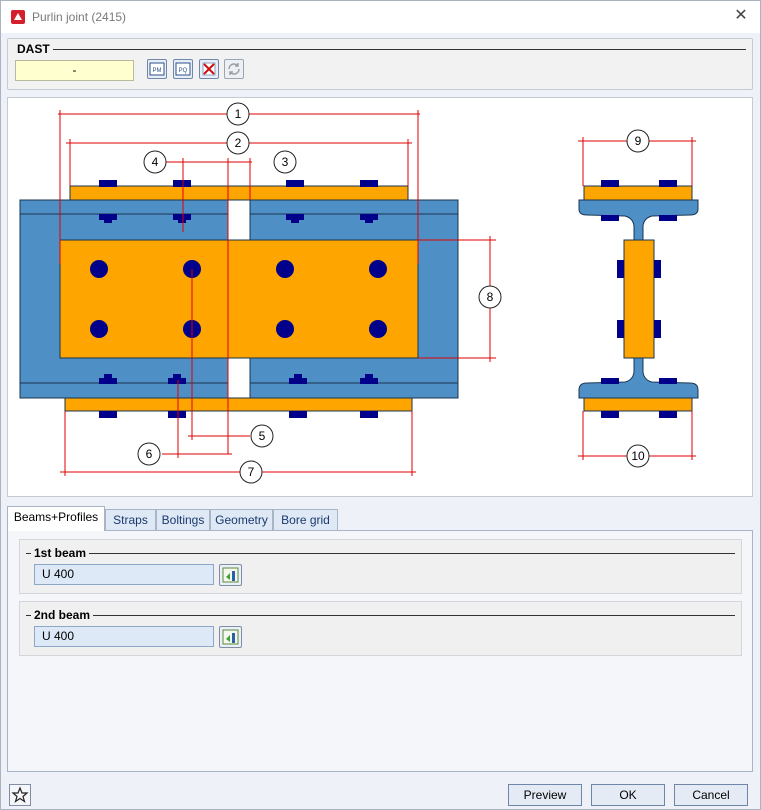  Describe the element at coordinates (33, 49) in the screenshot. I see `dast-title: DAST` at that location.